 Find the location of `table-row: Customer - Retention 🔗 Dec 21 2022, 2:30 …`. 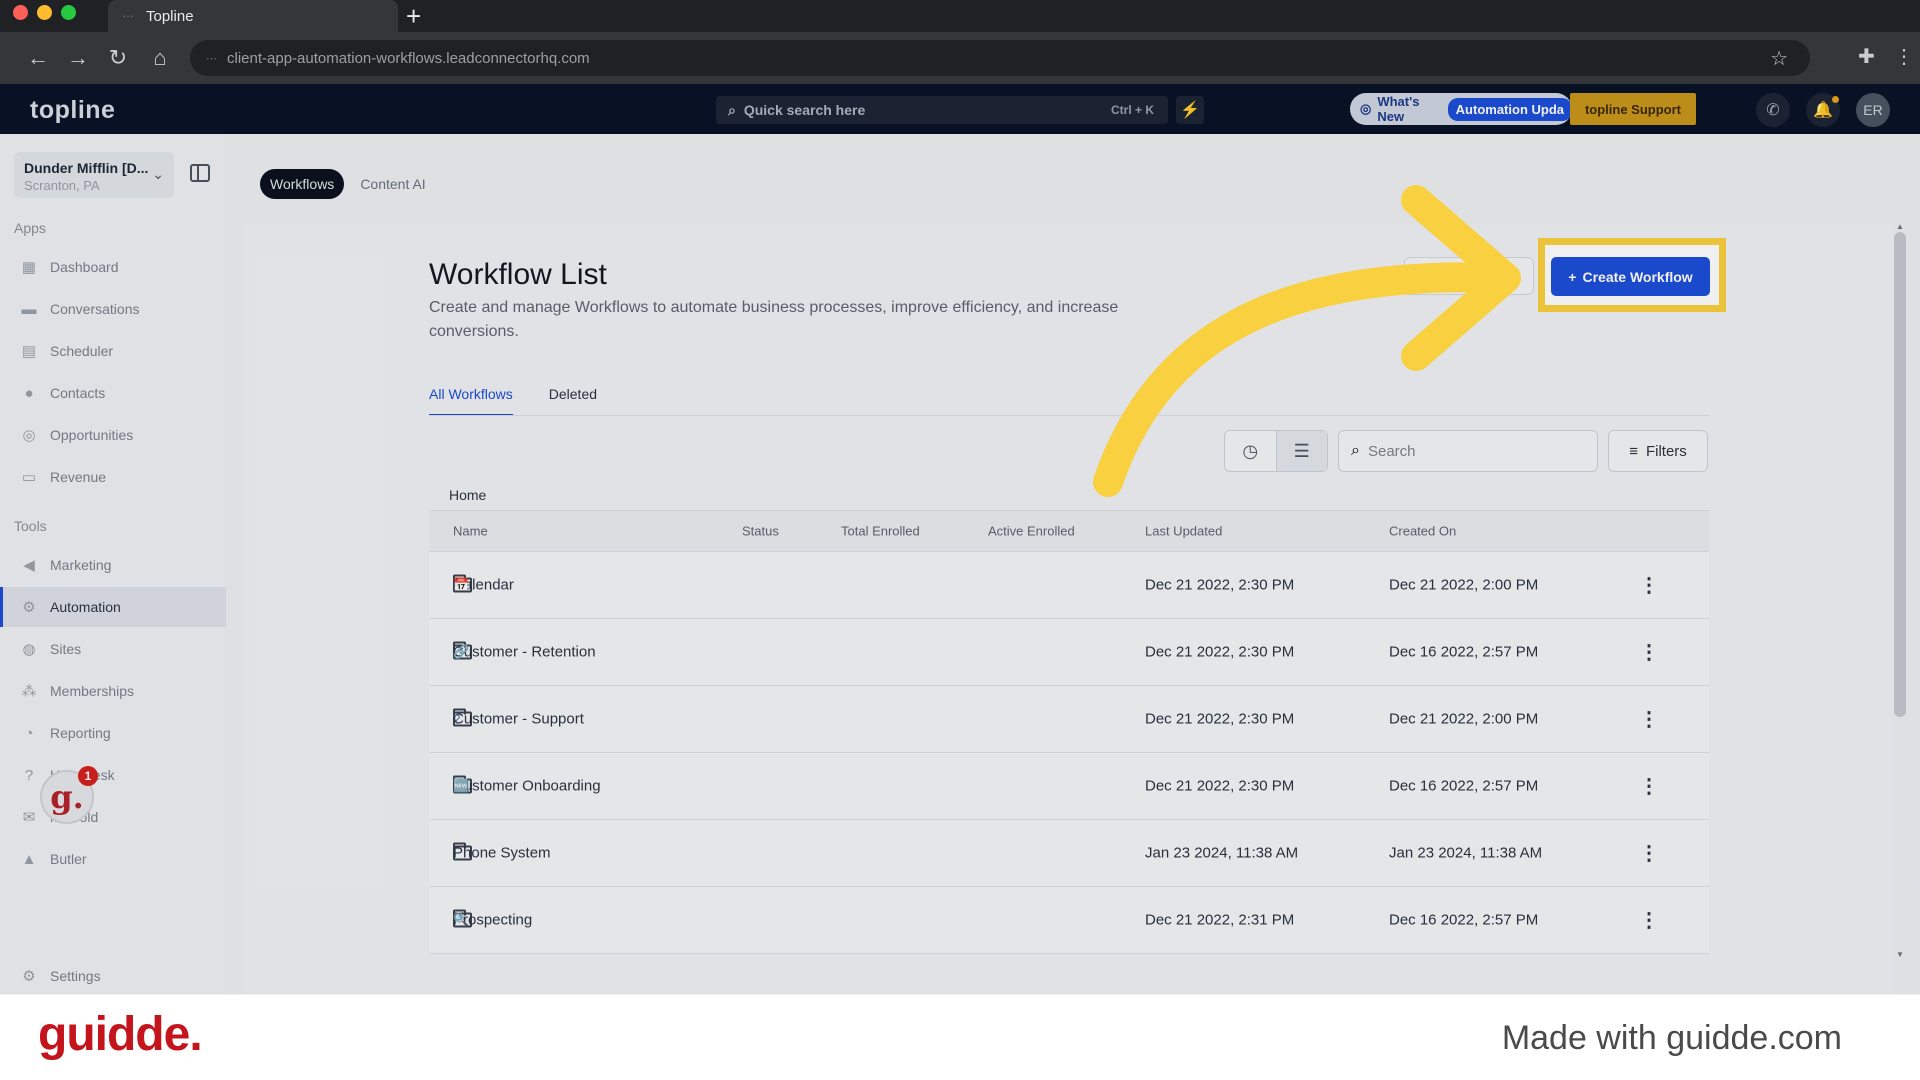

table-row: Customer - Retention 🔗 Dec 21 2022, 2:30 … is located at coordinates (1069, 652).